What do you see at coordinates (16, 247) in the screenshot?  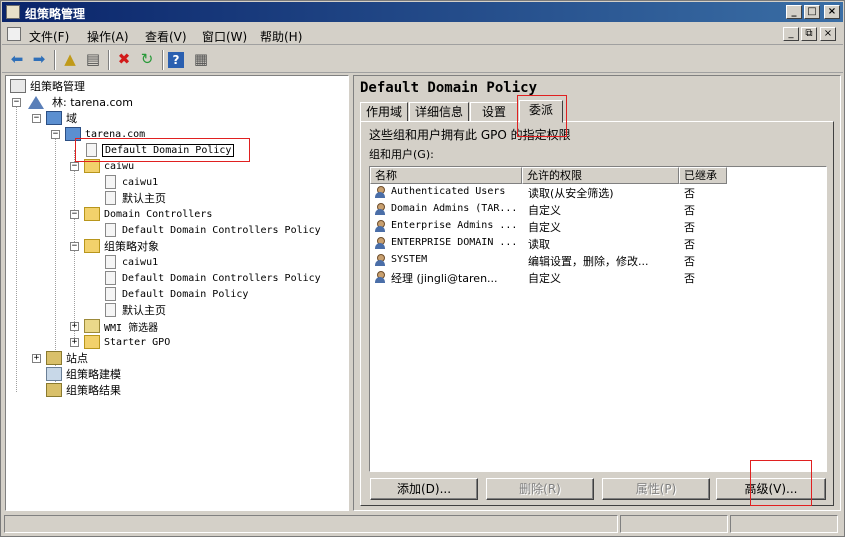 I see `tree-line` at bounding box center [16, 247].